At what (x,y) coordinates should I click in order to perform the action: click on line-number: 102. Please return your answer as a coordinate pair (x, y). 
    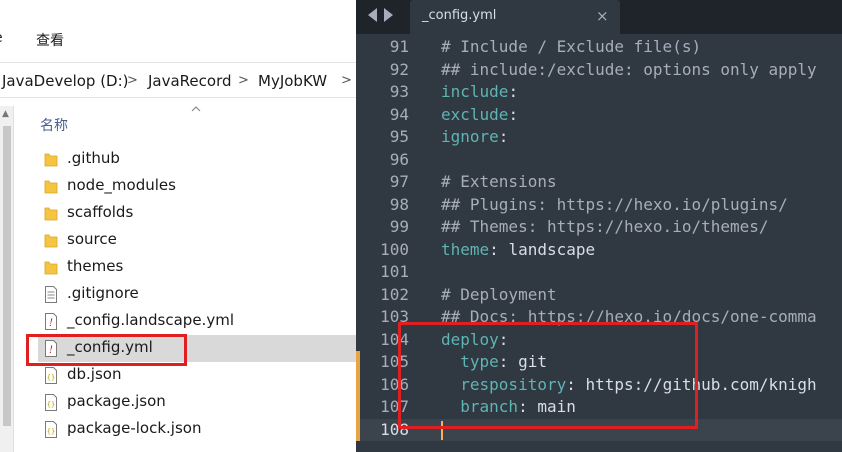
    Looking at the image, I should click on (394, 294).